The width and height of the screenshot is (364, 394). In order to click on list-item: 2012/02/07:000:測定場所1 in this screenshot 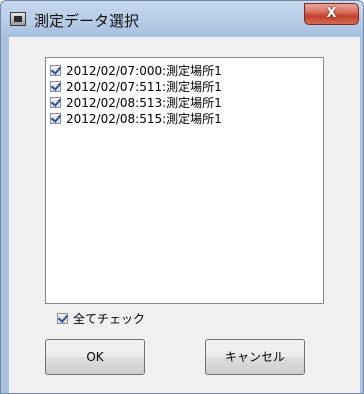, I will do `click(136, 70)`.